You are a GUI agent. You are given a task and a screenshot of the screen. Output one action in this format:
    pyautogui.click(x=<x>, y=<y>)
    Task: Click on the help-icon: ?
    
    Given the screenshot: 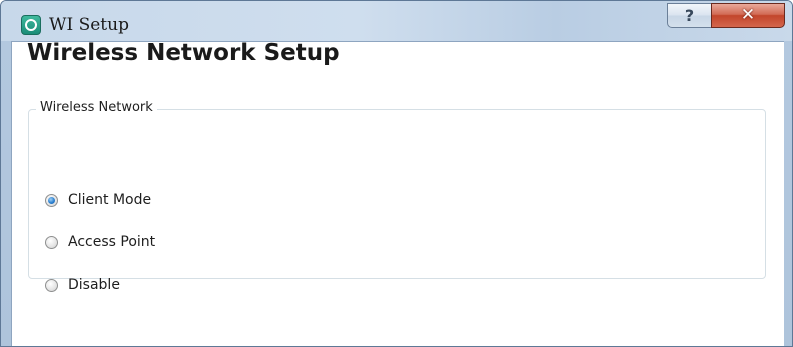 What is the action you would take?
    pyautogui.click(x=689, y=15)
    